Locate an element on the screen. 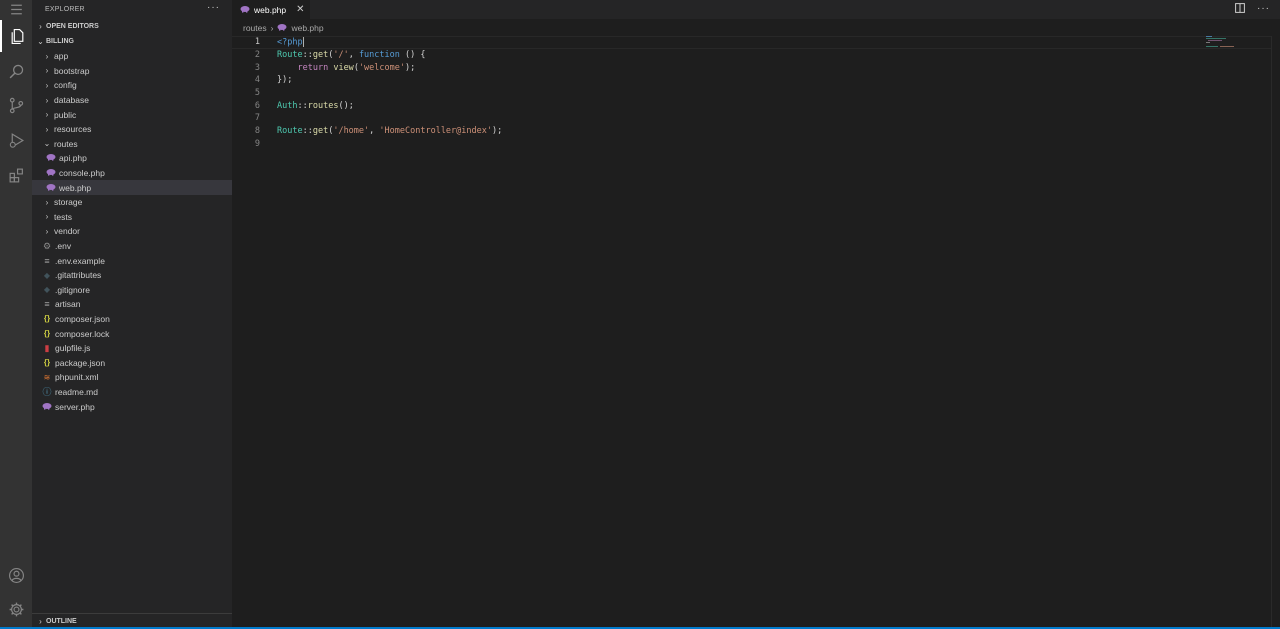 The width and height of the screenshot is (1280, 629). tree-item-label: readme.md is located at coordinates (76, 391).